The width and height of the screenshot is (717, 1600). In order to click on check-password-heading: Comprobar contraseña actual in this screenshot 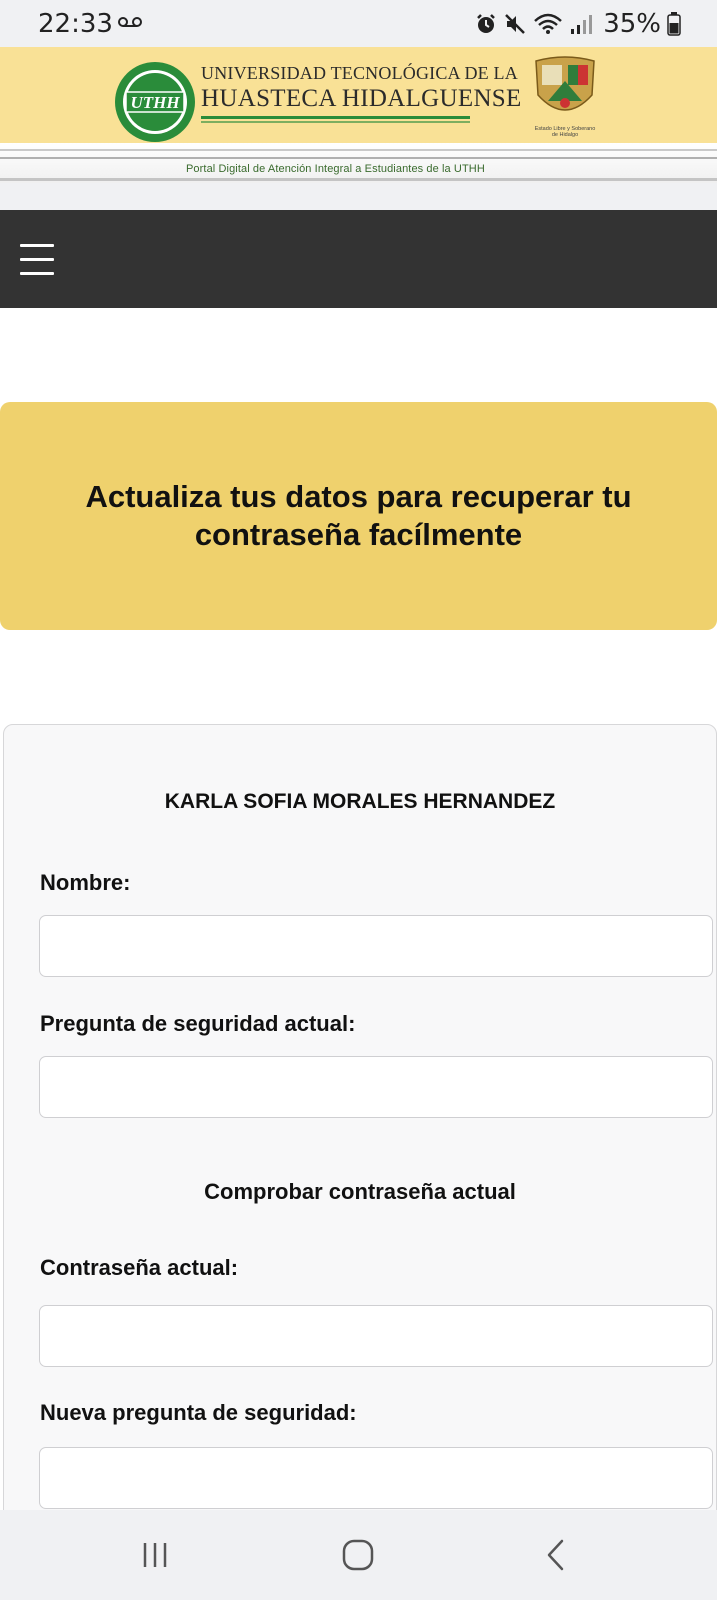, I will do `click(360, 1191)`.